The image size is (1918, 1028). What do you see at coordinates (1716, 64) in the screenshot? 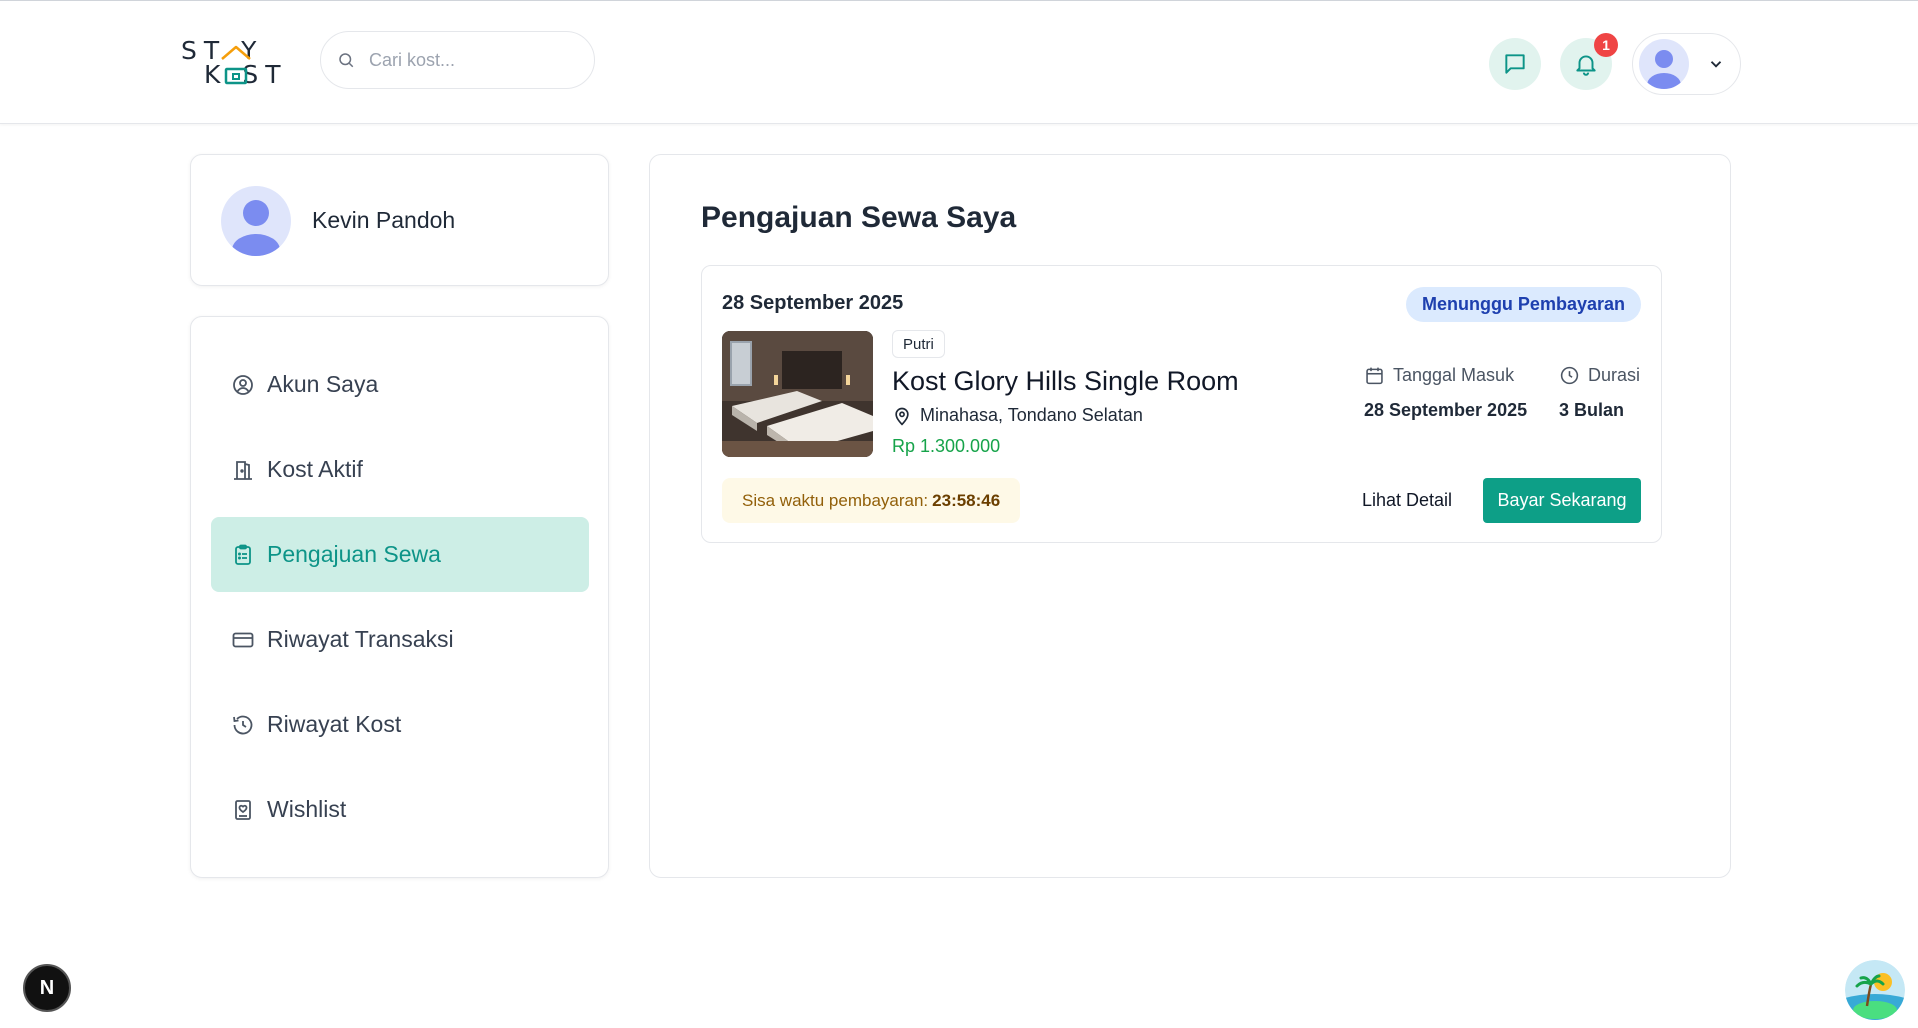
I see `chevron-down-icon` at bounding box center [1716, 64].